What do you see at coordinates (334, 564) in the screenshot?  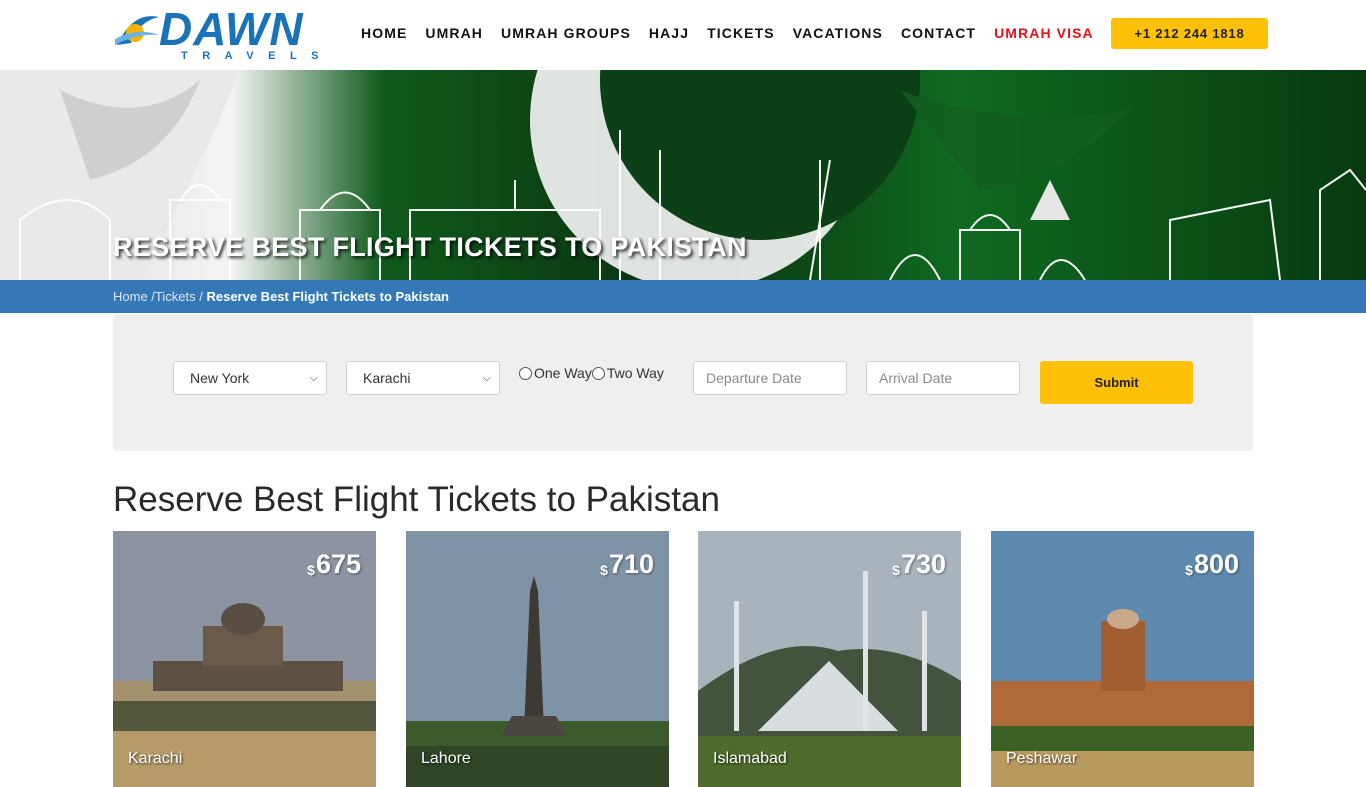 I see `price-label: $675` at bounding box center [334, 564].